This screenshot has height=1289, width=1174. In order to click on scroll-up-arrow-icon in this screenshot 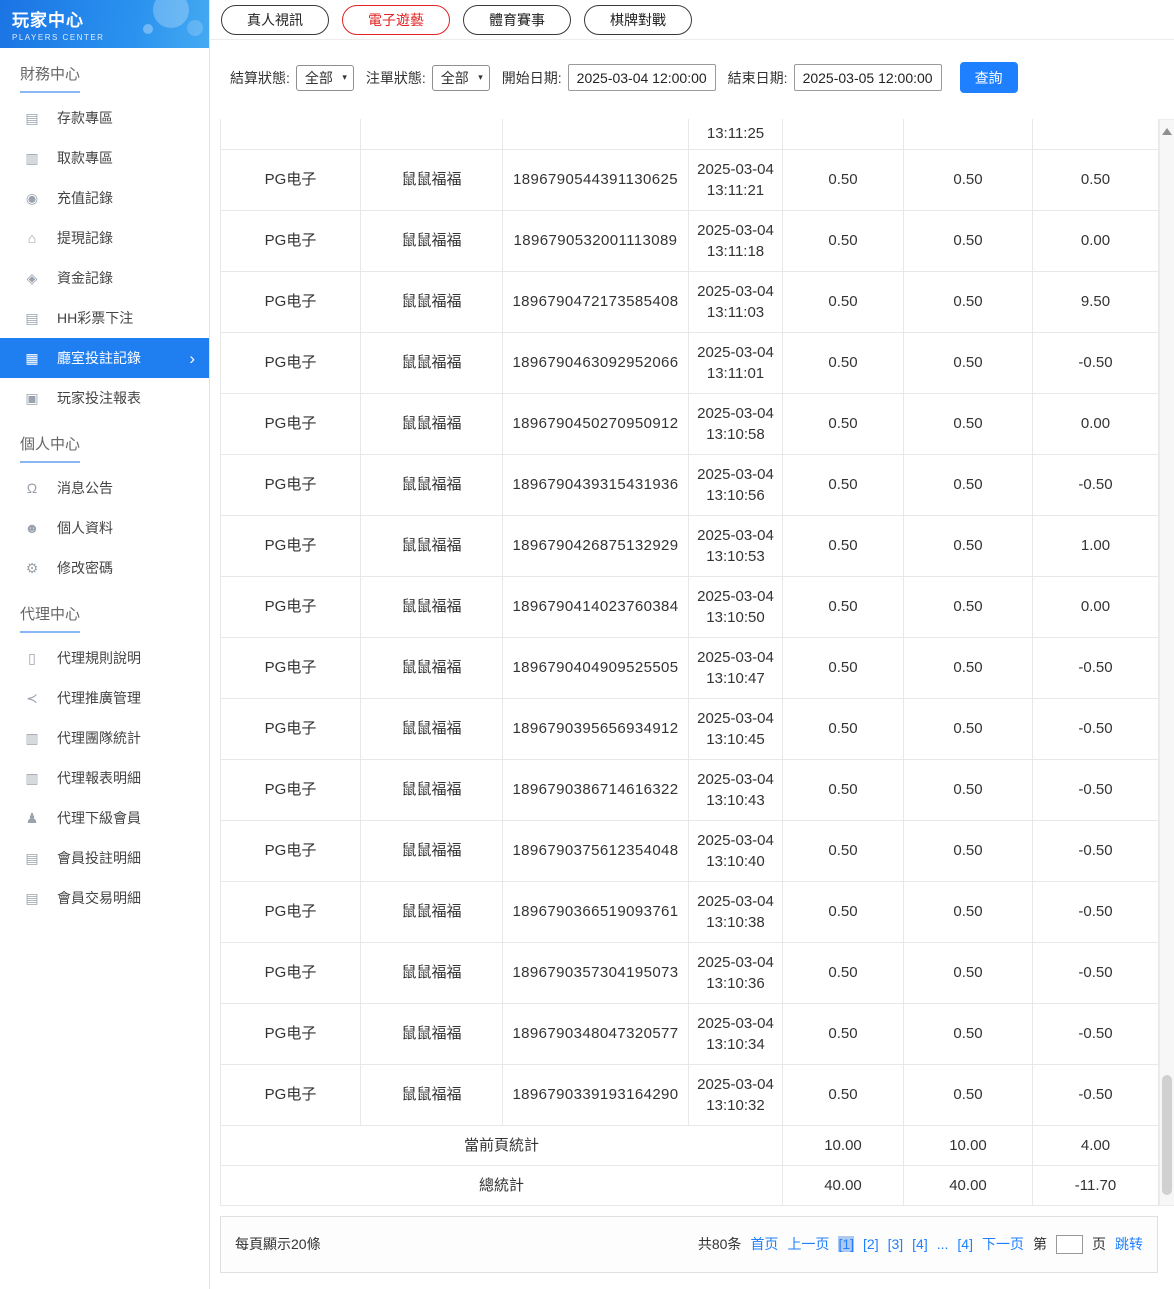, I will do `click(1167, 131)`.